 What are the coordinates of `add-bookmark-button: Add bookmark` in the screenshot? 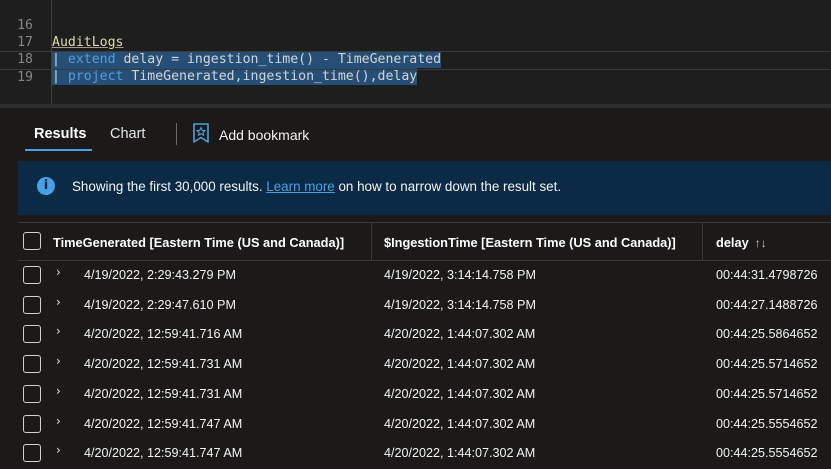 It's located at (251, 135).